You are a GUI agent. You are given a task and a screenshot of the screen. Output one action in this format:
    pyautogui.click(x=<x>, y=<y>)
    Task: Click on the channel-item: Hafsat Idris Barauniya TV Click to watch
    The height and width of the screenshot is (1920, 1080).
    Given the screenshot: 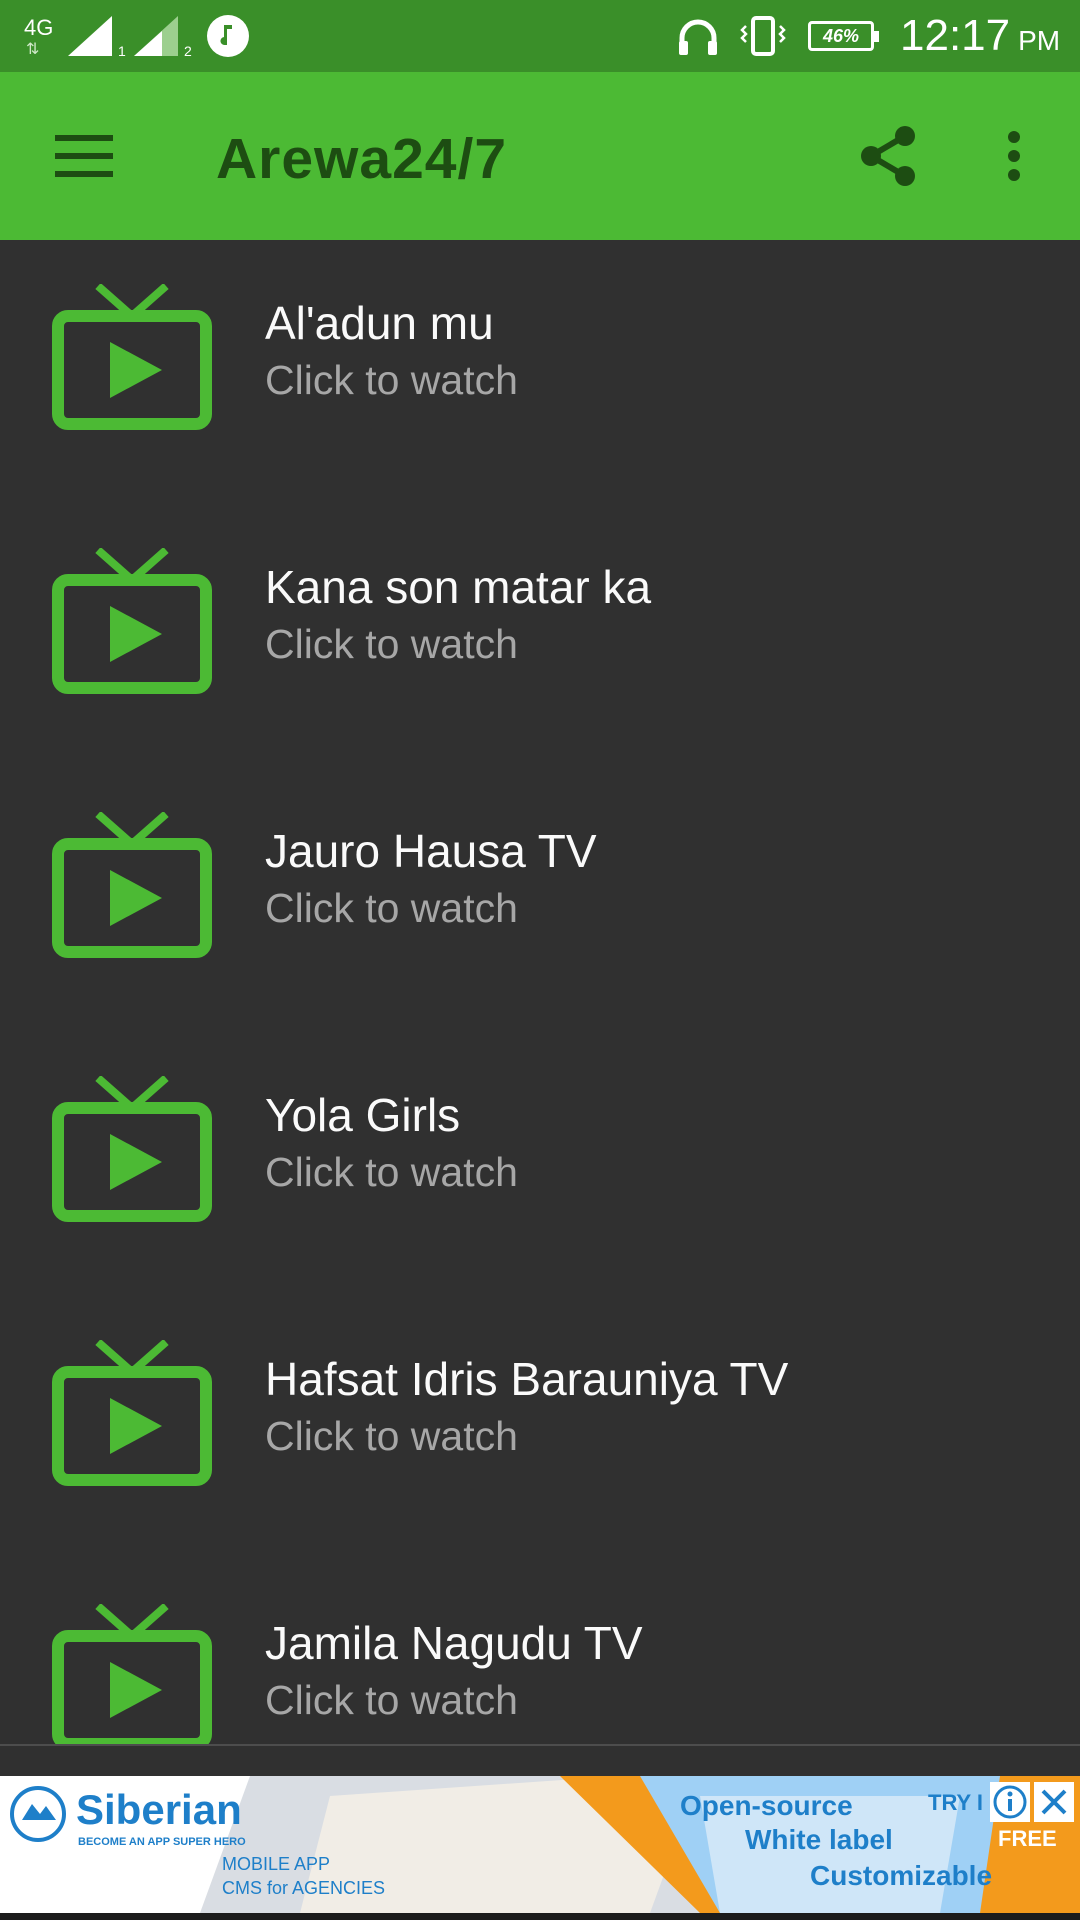 What is the action you would take?
    pyautogui.click(x=540, y=1428)
    